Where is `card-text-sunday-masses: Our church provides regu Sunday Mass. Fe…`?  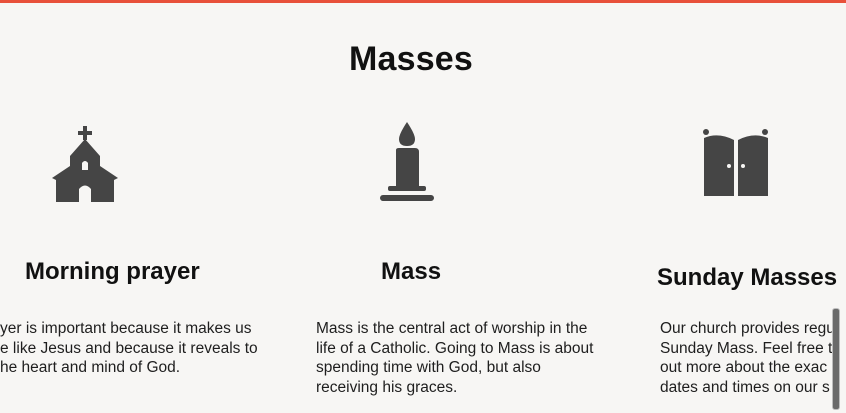 card-text-sunday-masses: Our church provides regu Sunday Mass. Fe… is located at coordinates (753, 358).